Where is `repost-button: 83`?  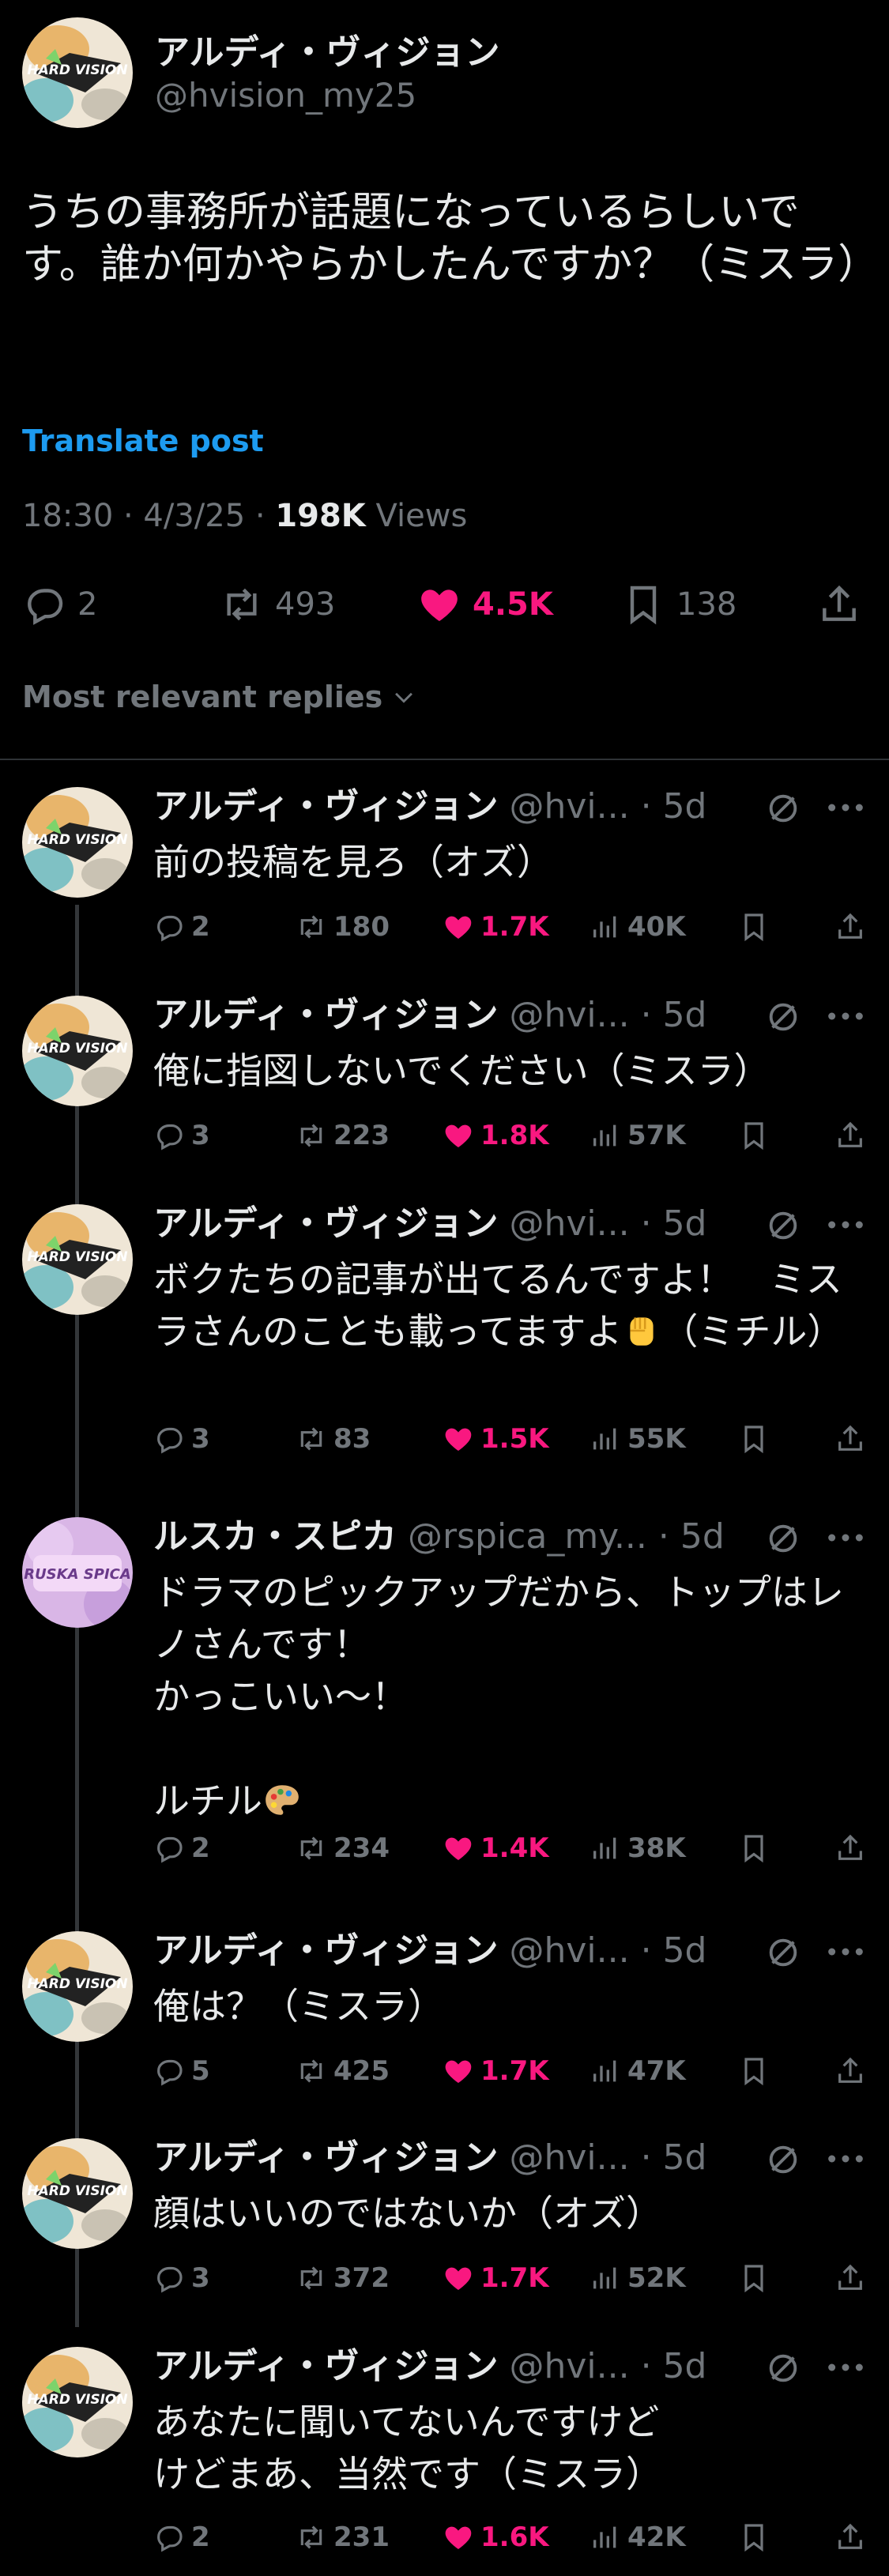
repost-button: 83 is located at coordinates (333, 1439).